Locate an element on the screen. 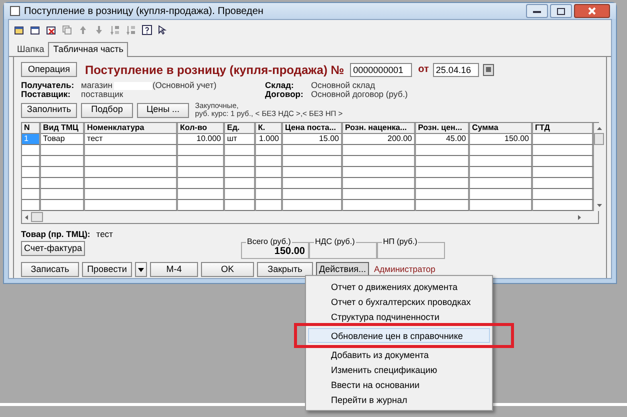 Image resolution: width=627 pixels, height=417 pixels. action-button: М-4 is located at coordinates (174, 269).